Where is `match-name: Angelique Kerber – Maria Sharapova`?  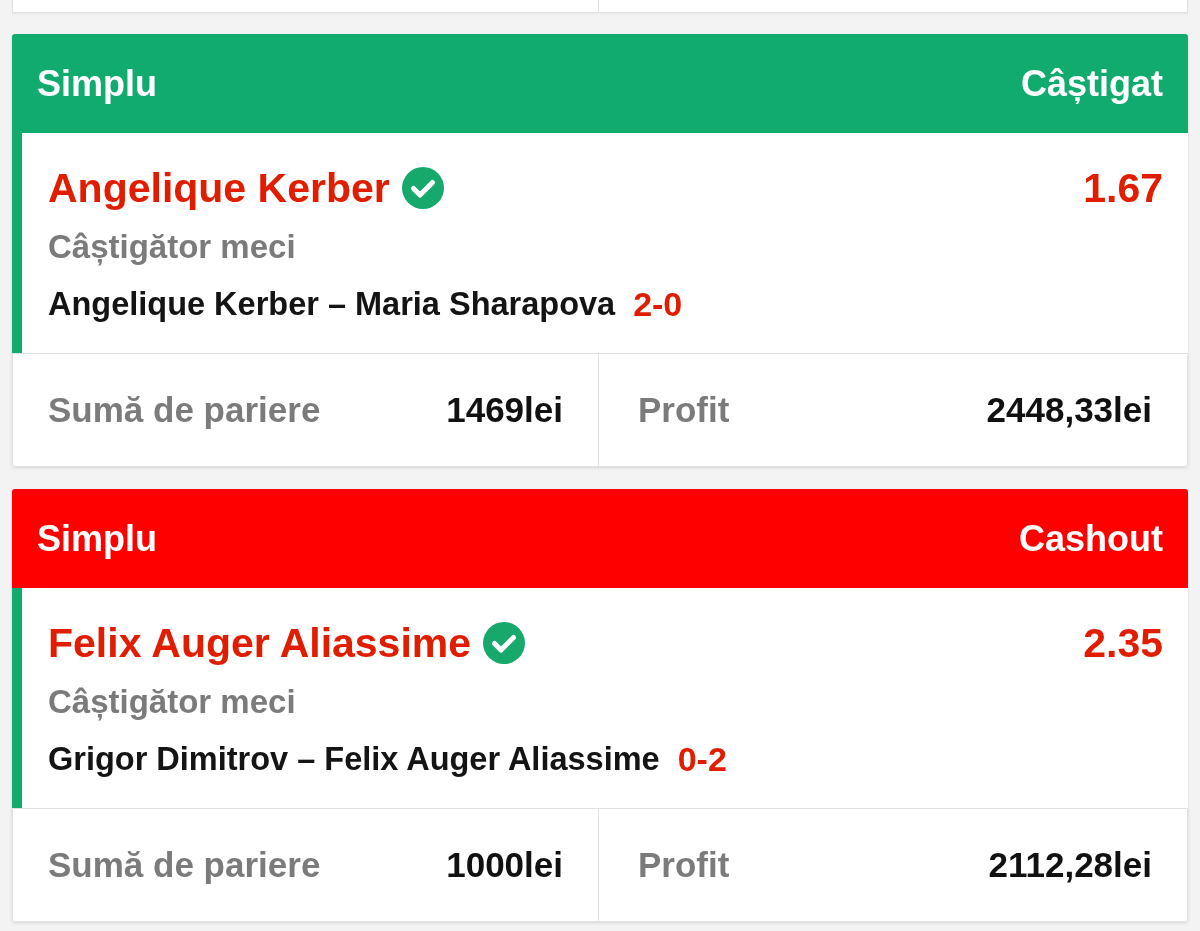 match-name: Angelique Kerber – Maria Sharapova is located at coordinates (332, 304).